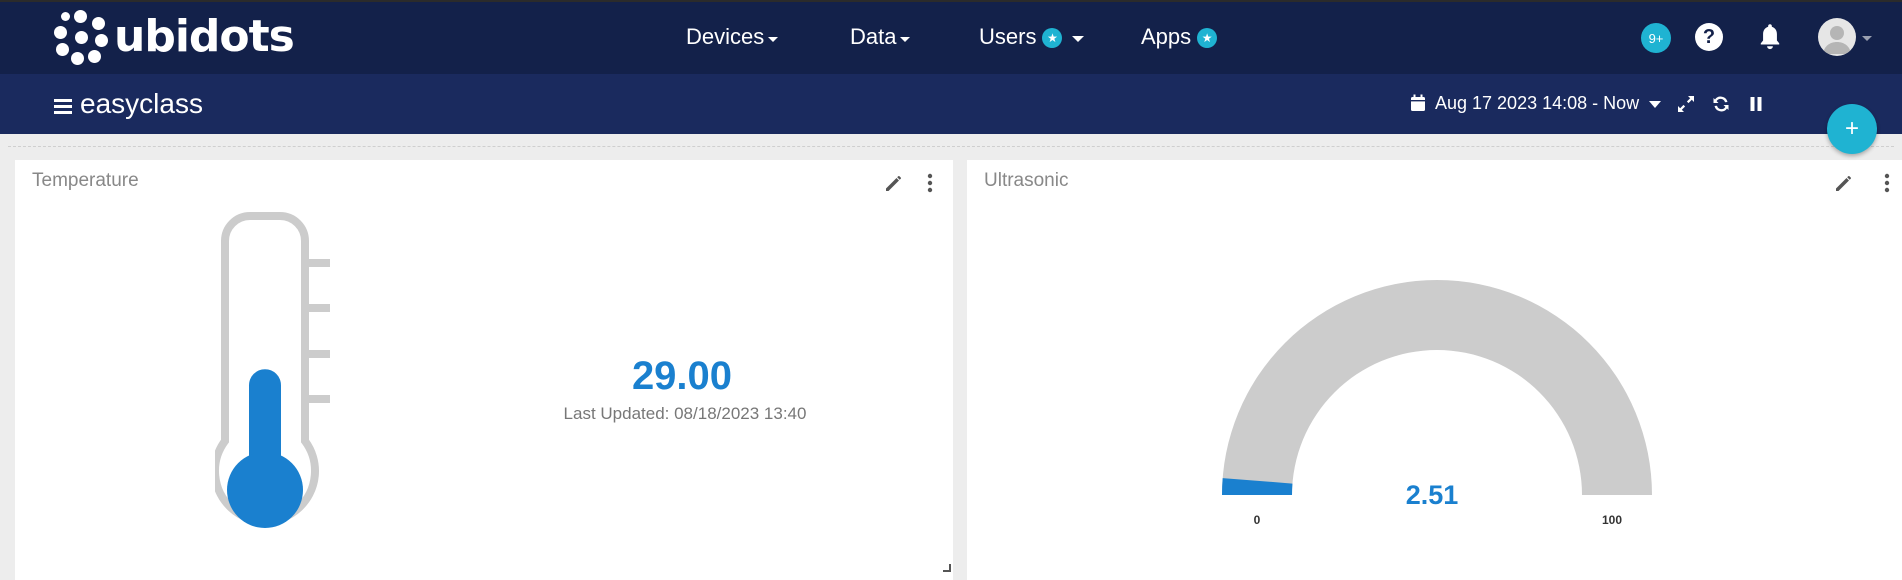  What do you see at coordinates (1656, 38) in the screenshot?
I see `notifications-count-badge: 9+` at bounding box center [1656, 38].